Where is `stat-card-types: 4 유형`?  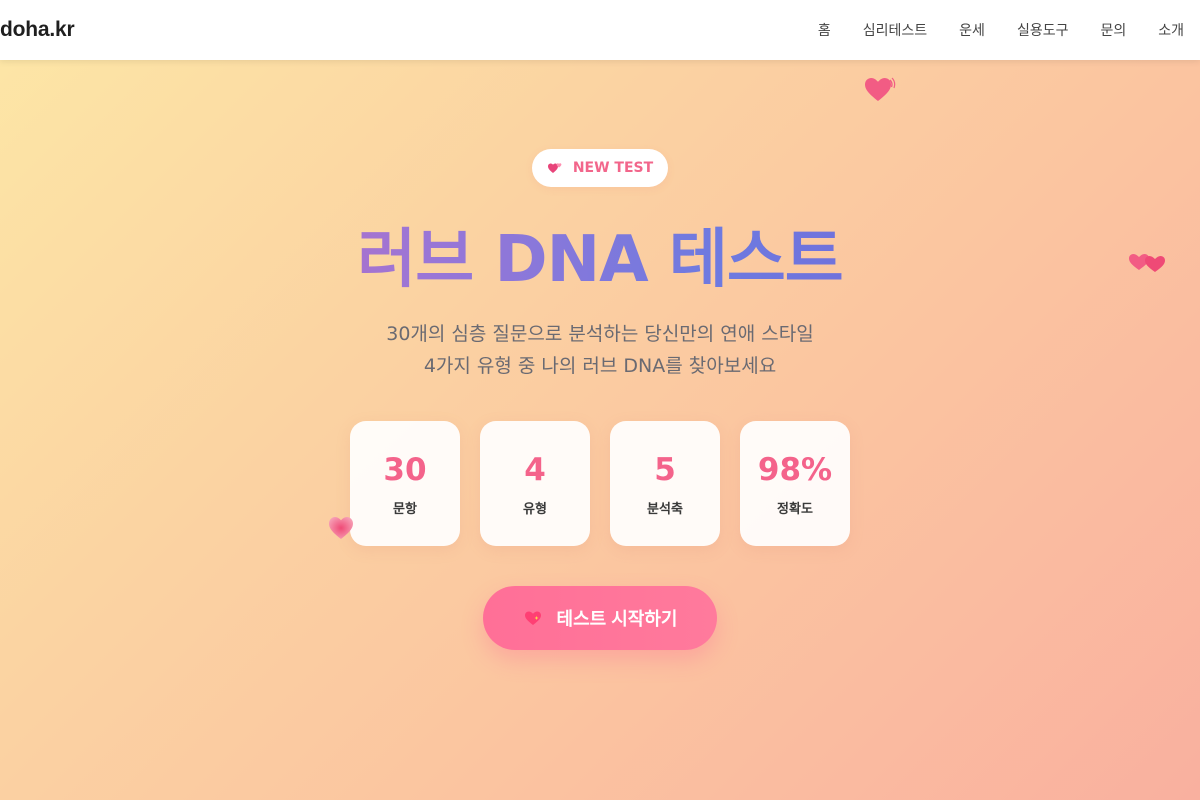
stat-card-types: 4 유형 is located at coordinates (535, 483).